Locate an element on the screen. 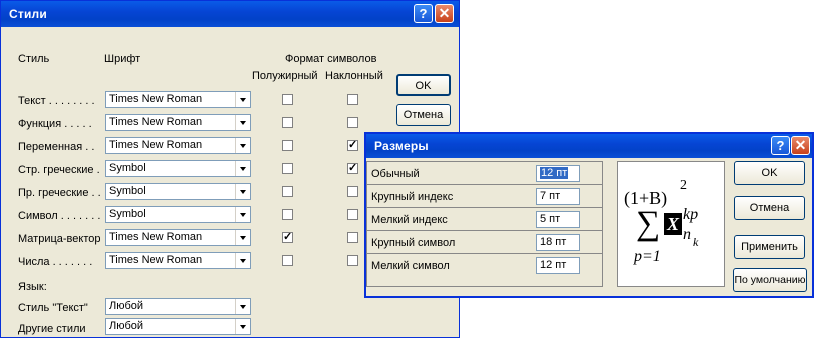  preview-placeholder: X is located at coordinates (673, 224).